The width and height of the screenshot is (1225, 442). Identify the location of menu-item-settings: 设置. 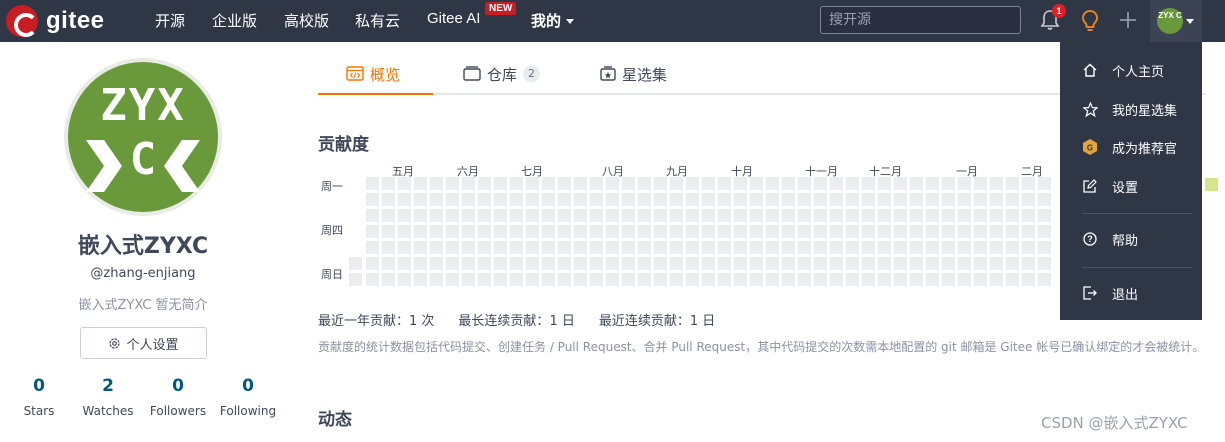
(1131, 186).